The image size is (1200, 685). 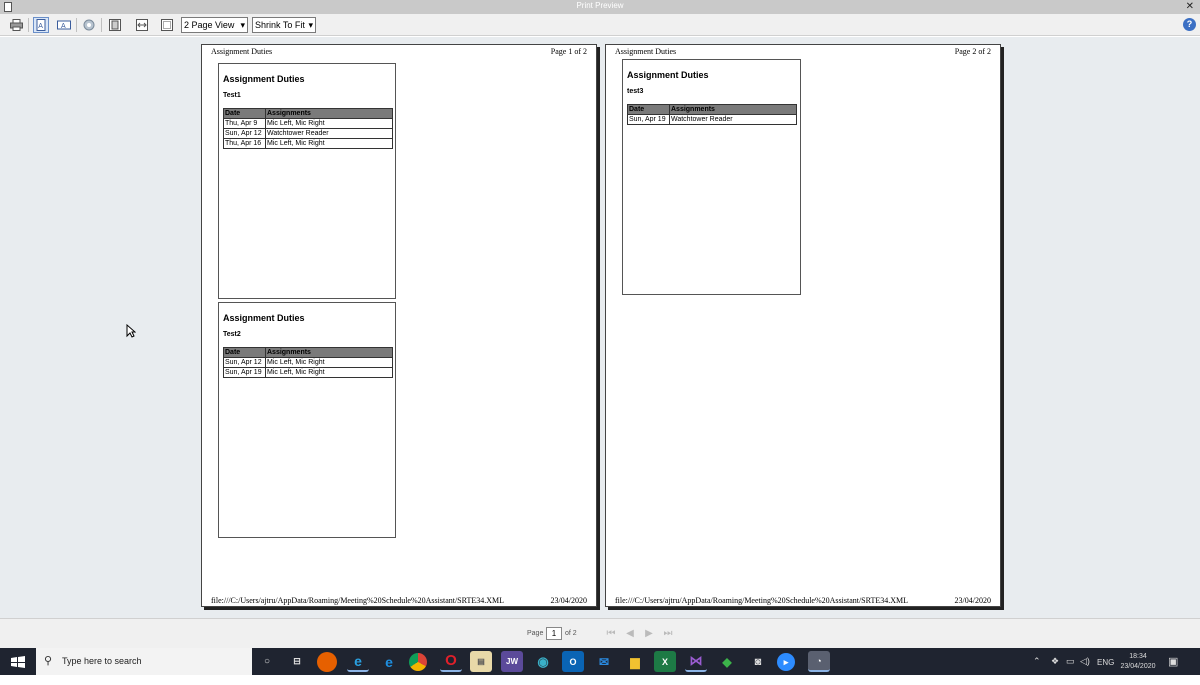 What do you see at coordinates (18, 661) in the screenshot?
I see `start-button` at bounding box center [18, 661].